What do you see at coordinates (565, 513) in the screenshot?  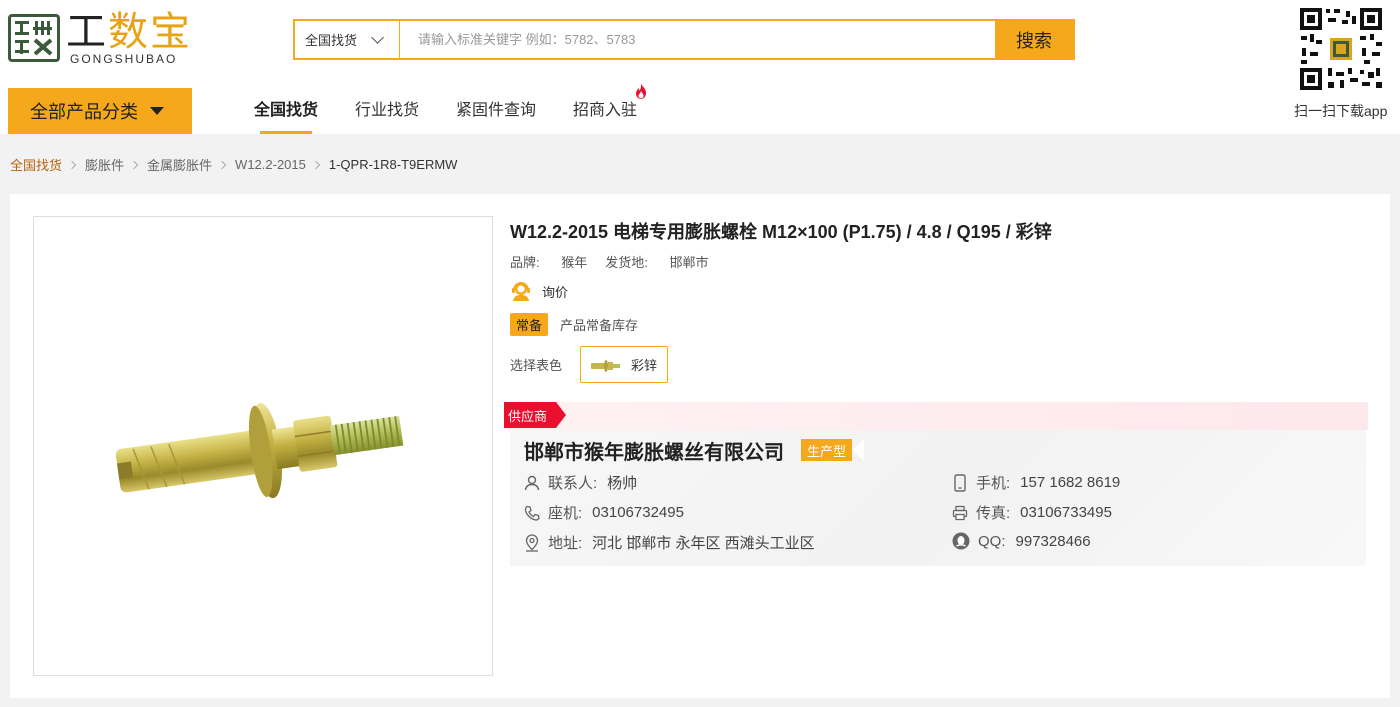 I see `phone-label: 座机:` at bounding box center [565, 513].